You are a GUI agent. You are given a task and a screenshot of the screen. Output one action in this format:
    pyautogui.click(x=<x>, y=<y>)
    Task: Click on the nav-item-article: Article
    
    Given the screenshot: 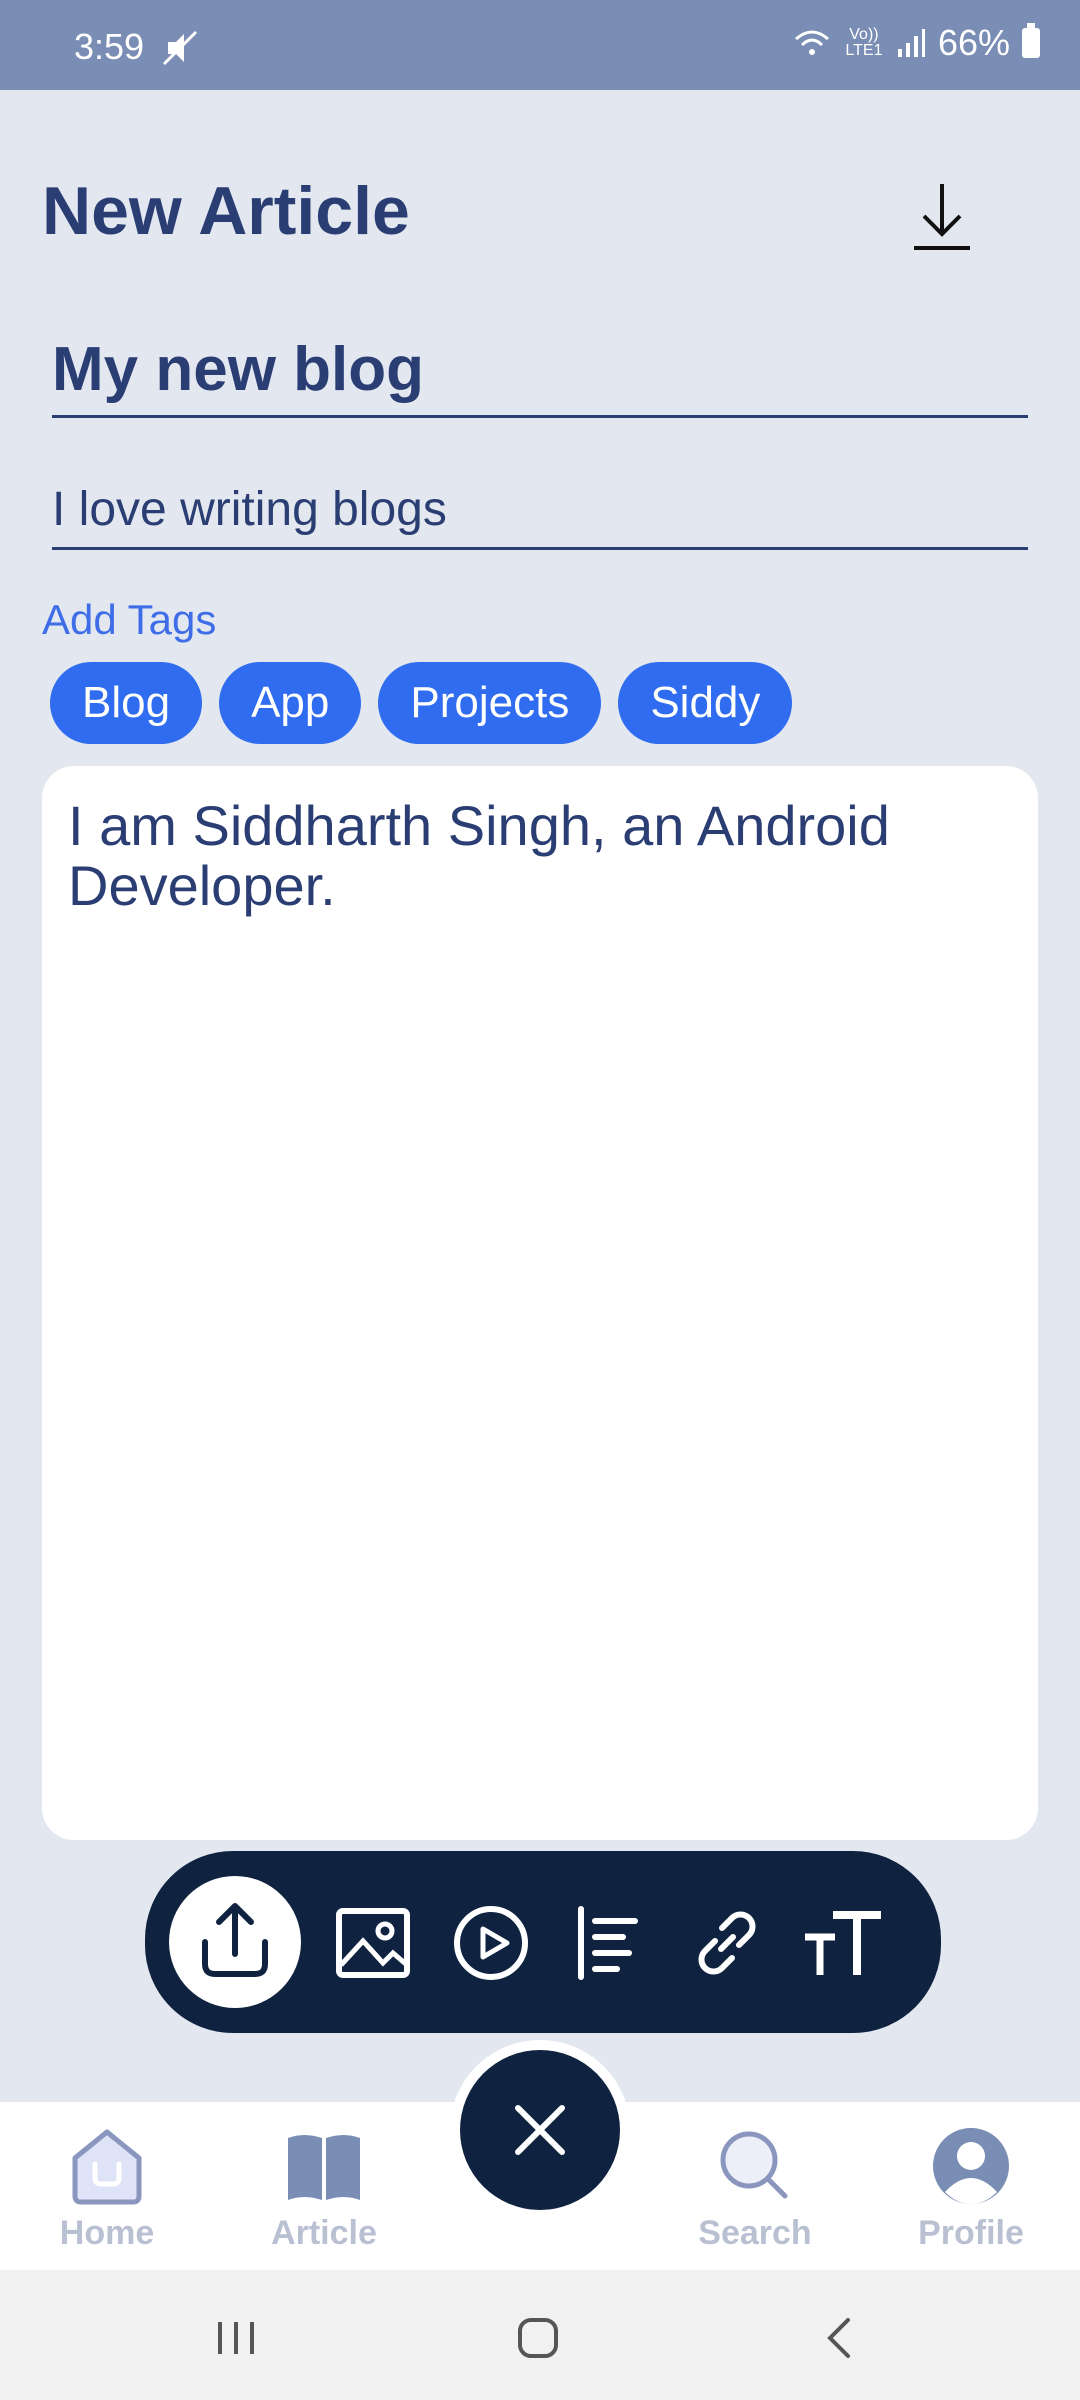 What is the action you would take?
    pyautogui.click(x=324, y=2186)
    